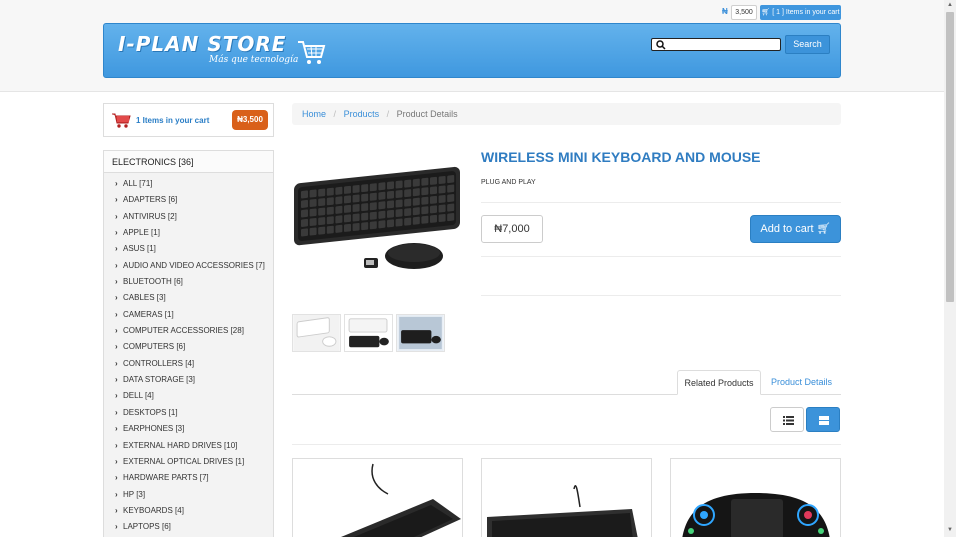  I want to click on category-item: › COMPUTER ACCESSORIES [28], so click(188, 331).